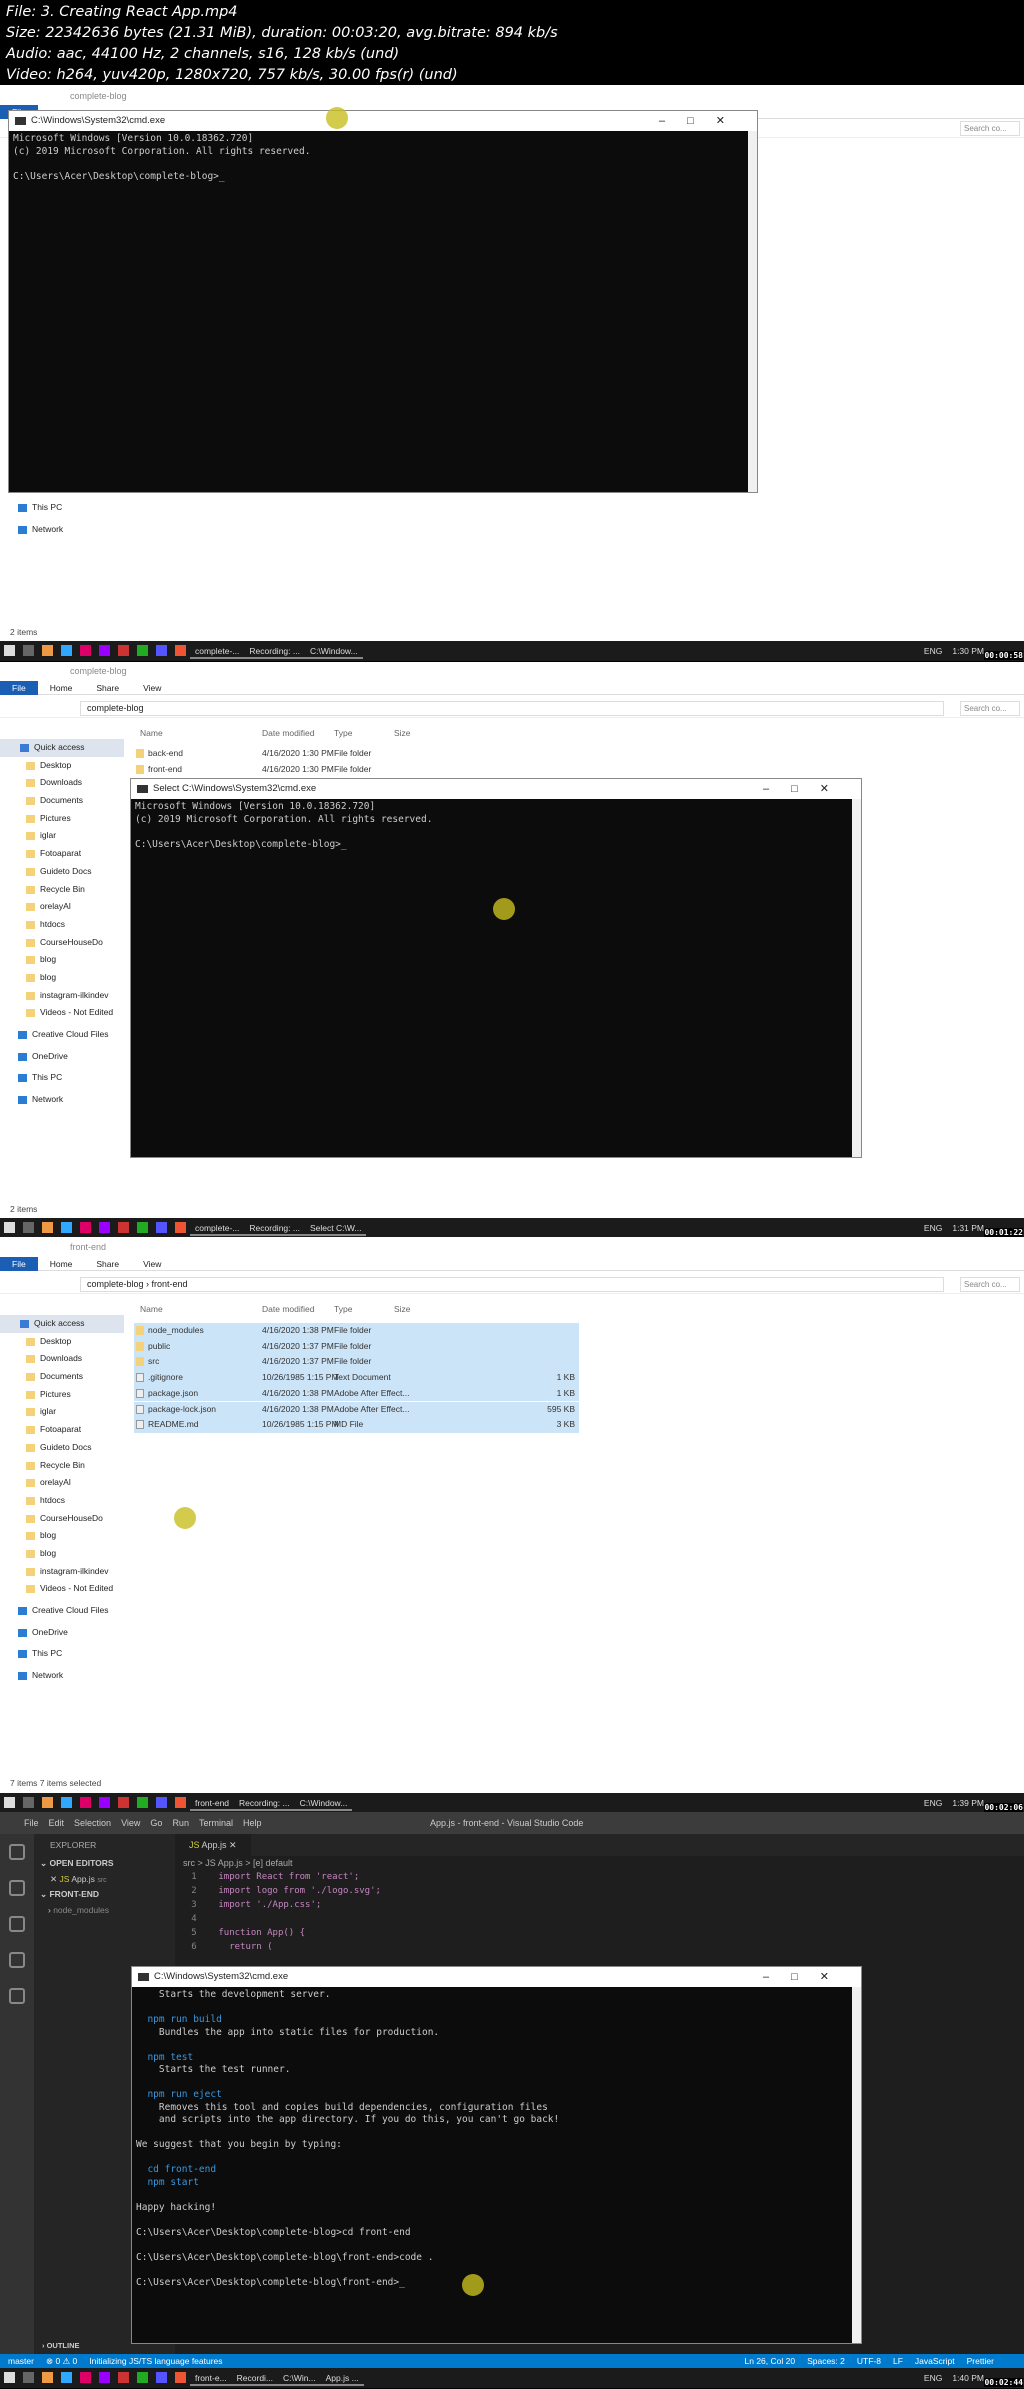 This screenshot has height=2389, width=1024. I want to click on ribbon-tab-home: Home, so click(61, 688).